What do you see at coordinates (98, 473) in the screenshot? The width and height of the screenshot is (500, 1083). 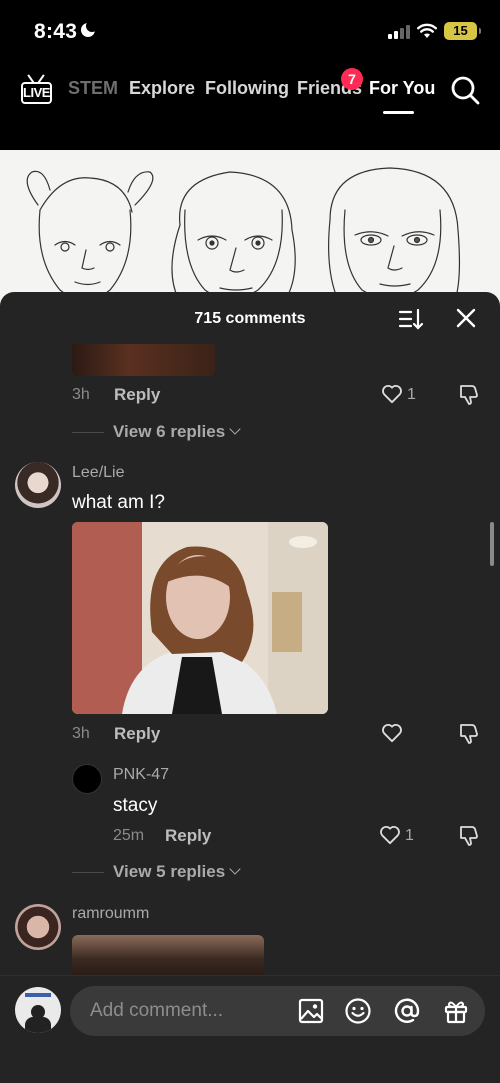 I see `comment-username: Lee/Lie` at bounding box center [98, 473].